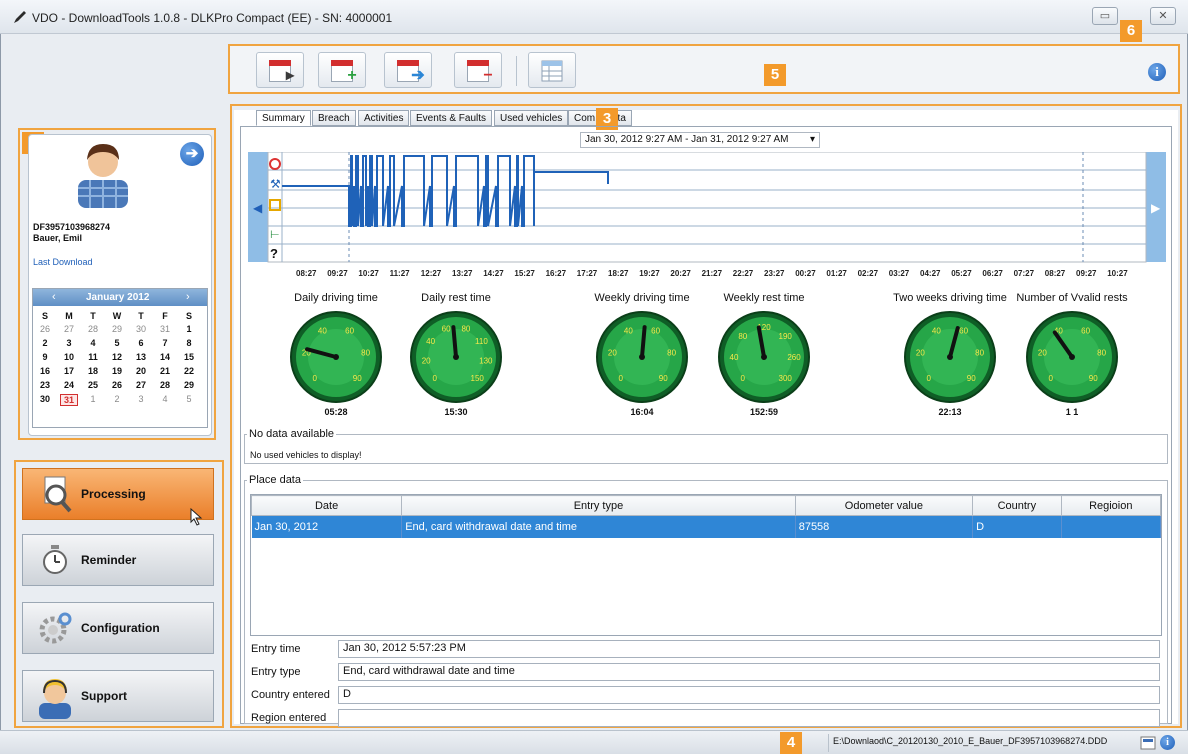 The image size is (1188, 754). I want to click on next-driver-icon: ➔, so click(192, 154).